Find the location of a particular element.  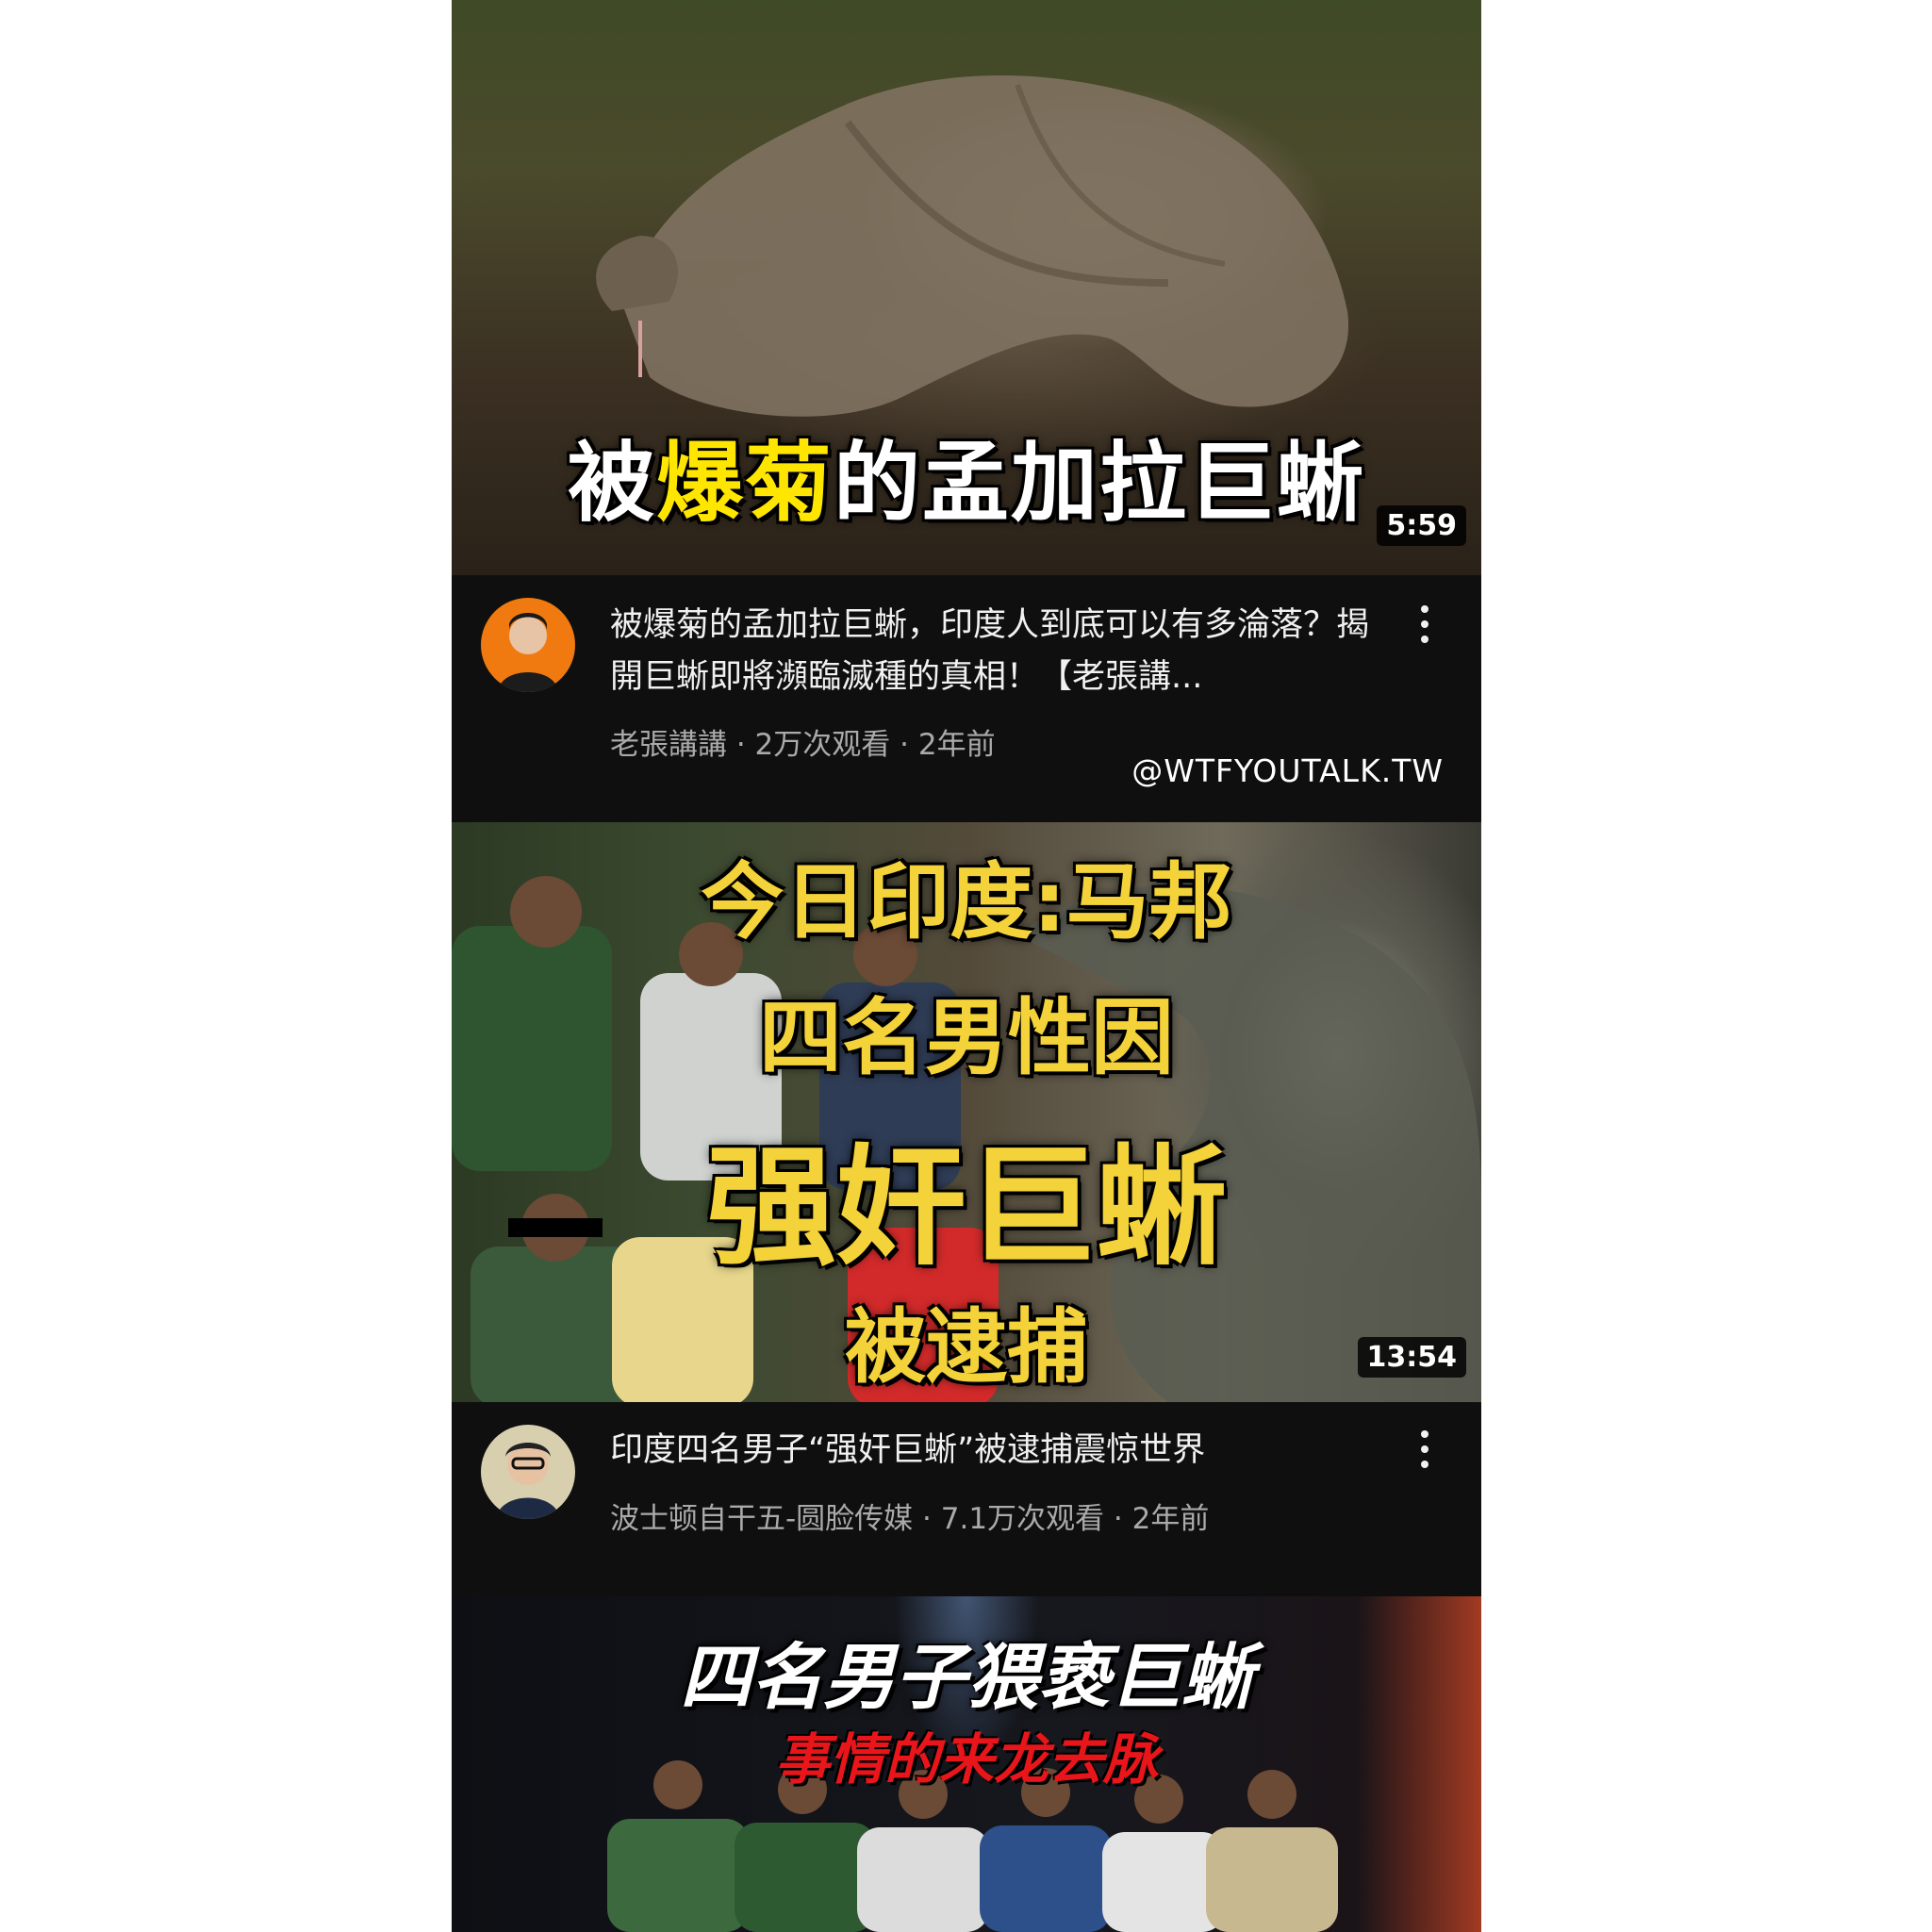

thumbnail-line-1: 今日印度:马邦 is located at coordinates (966, 901).